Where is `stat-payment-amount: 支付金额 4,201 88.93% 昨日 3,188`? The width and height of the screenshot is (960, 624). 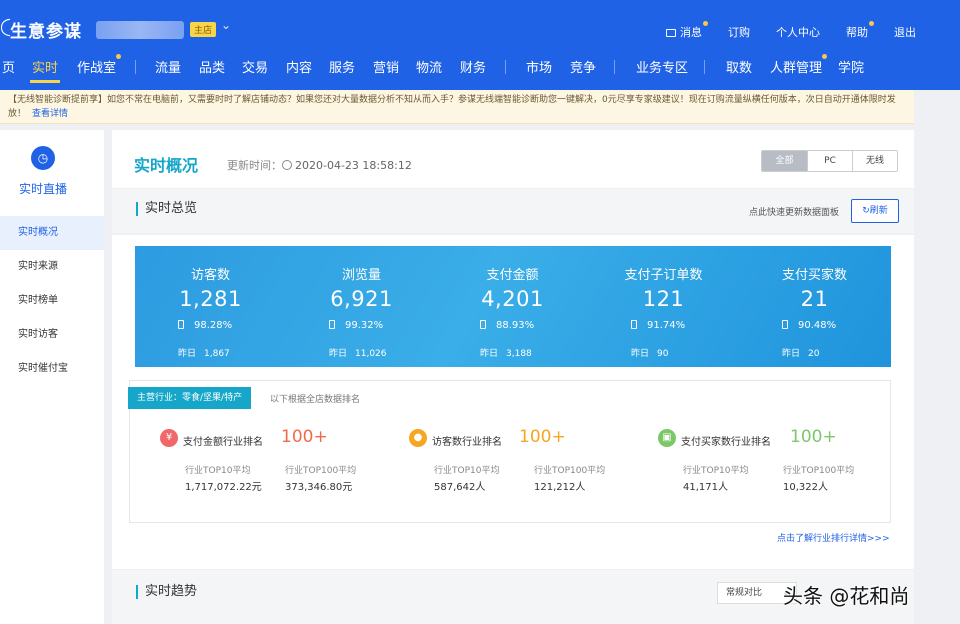
stat-payment-amount: 支付金额 4,201 88.93% 昨日 3,188 is located at coordinates (512, 313).